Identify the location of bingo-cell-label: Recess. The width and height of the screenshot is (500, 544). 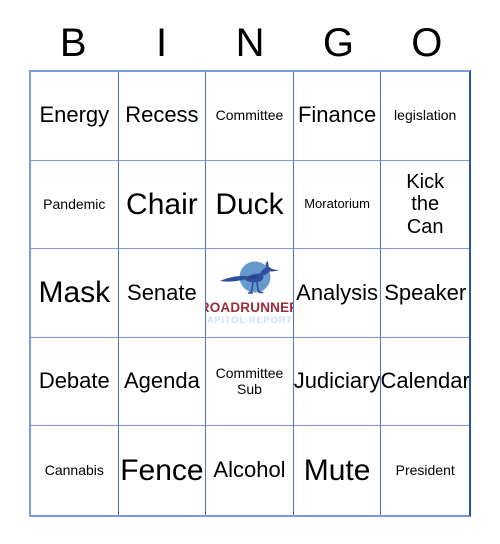
(162, 115).